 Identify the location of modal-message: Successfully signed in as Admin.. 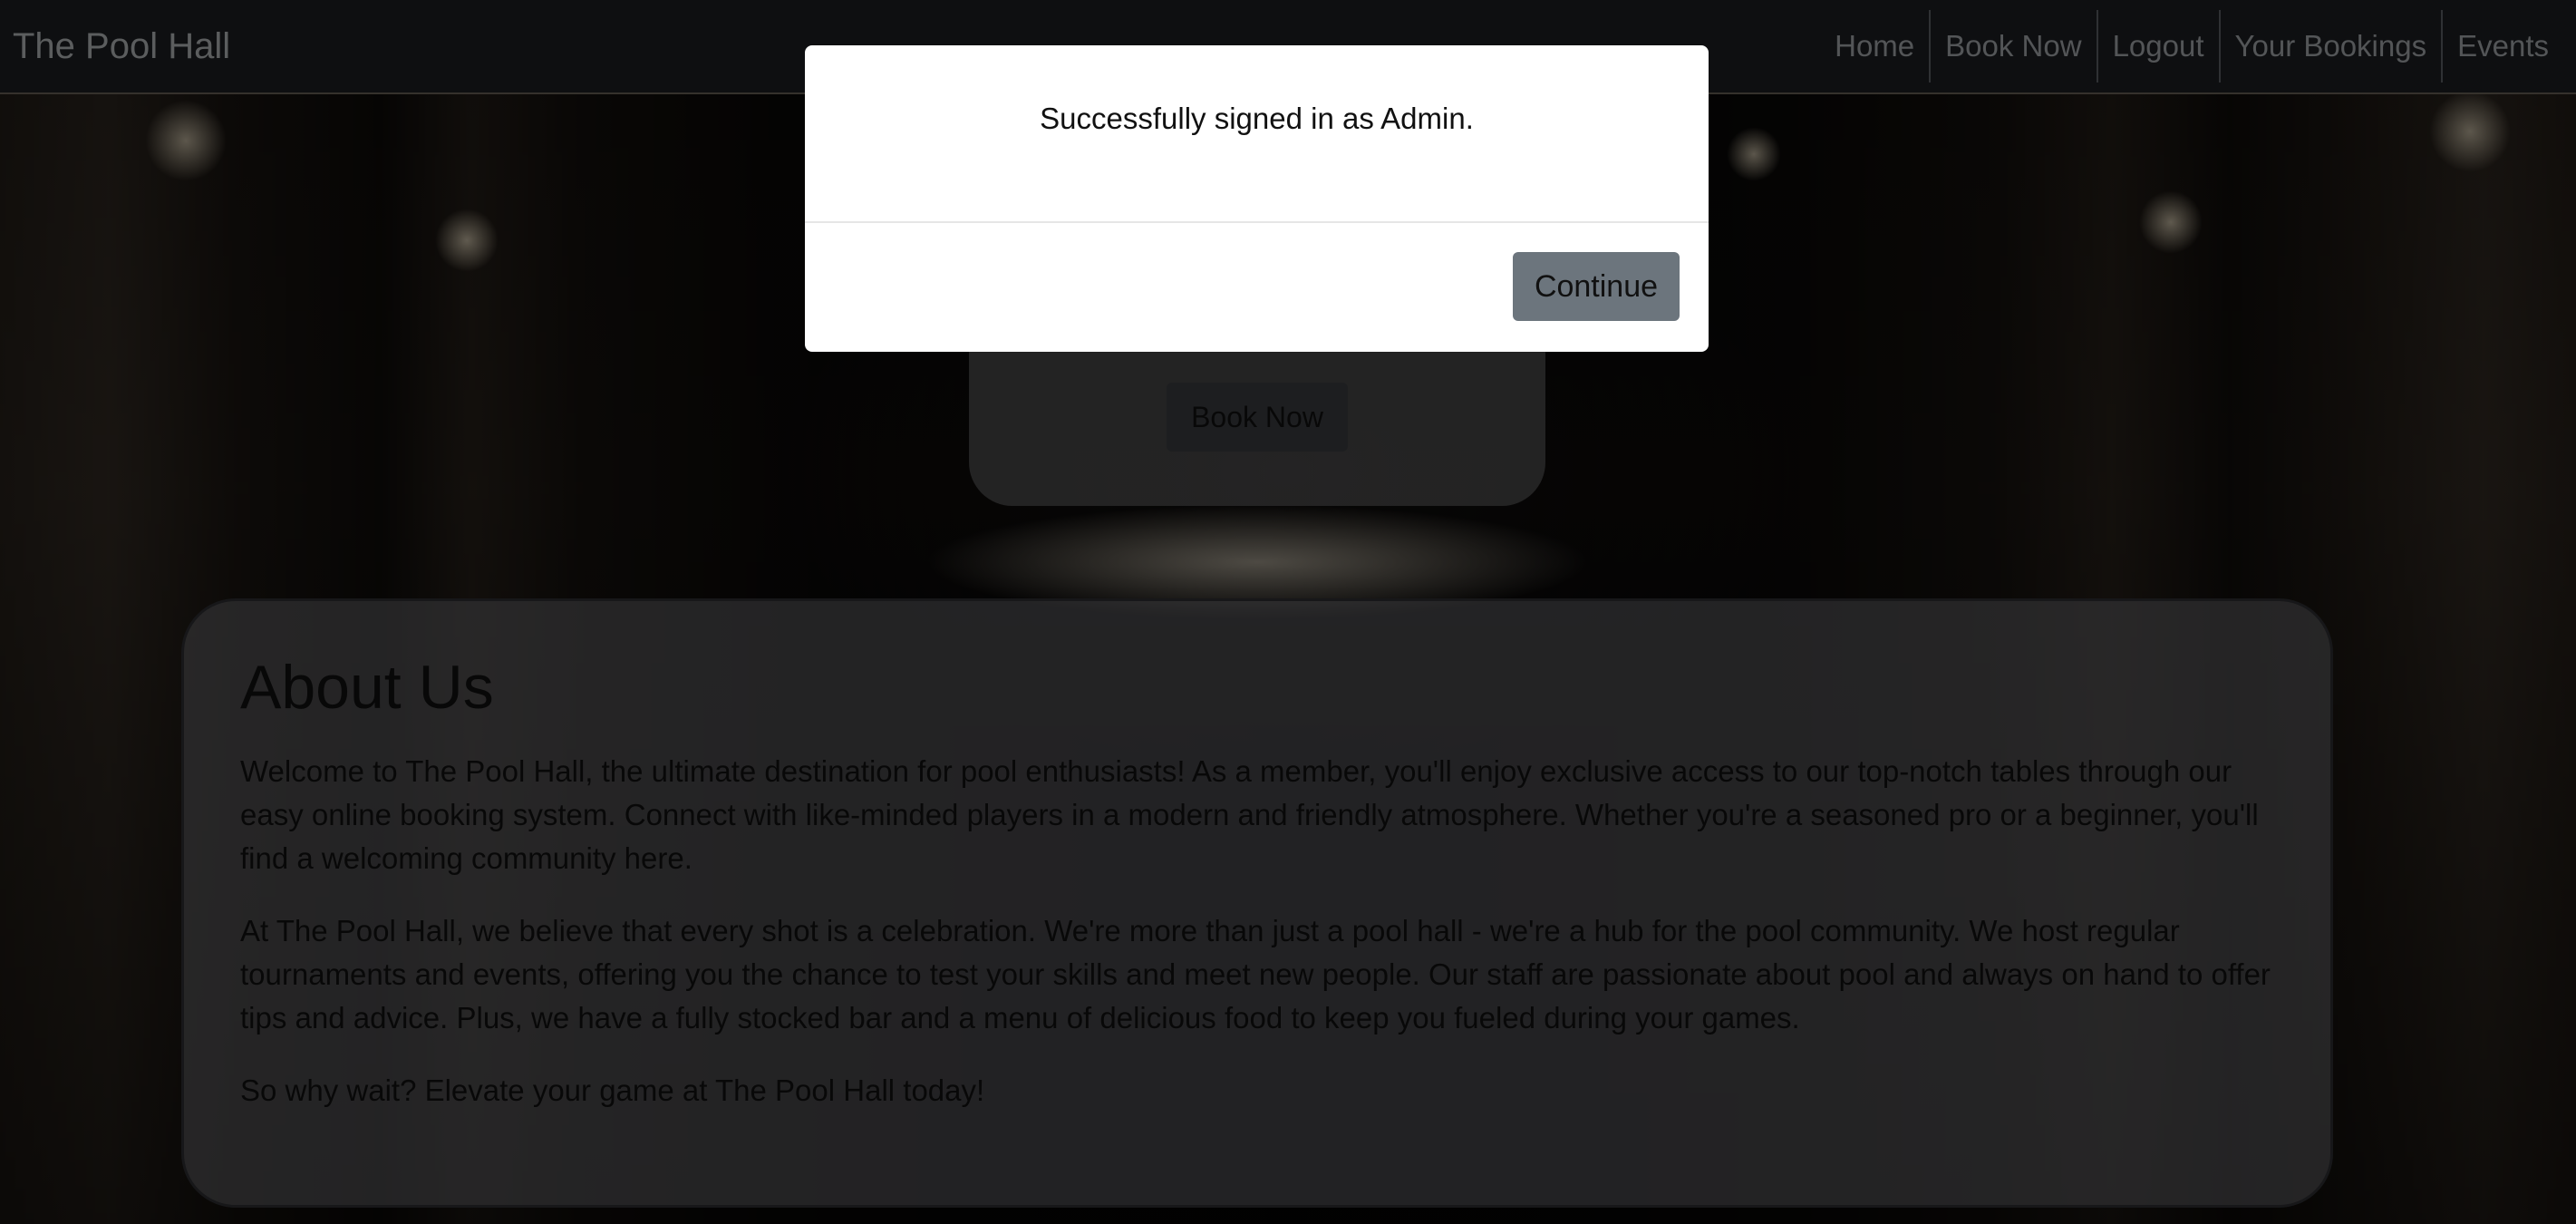
(1257, 119).